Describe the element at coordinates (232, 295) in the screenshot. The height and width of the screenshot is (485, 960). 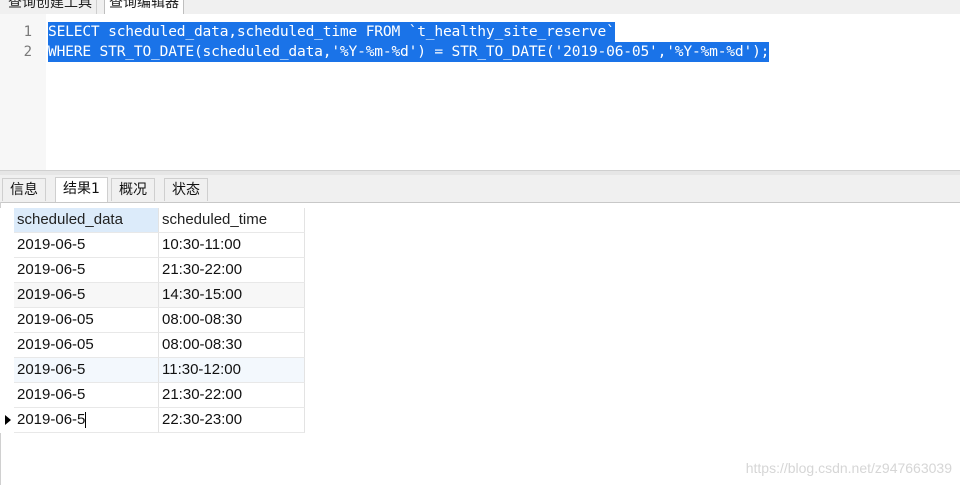
I see `table-cell: 14:30-15:00` at that location.